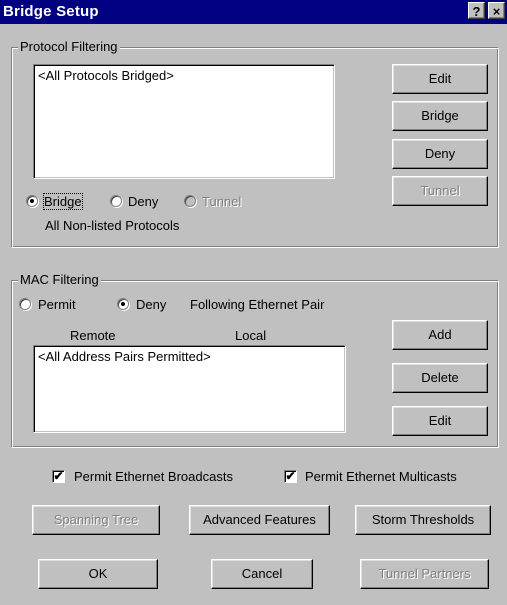 Image resolution: width=507 pixels, height=605 pixels. What do you see at coordinates (476, 10) in the screenshot?
I see `help-button: ?` at bounding box center [476, 10].